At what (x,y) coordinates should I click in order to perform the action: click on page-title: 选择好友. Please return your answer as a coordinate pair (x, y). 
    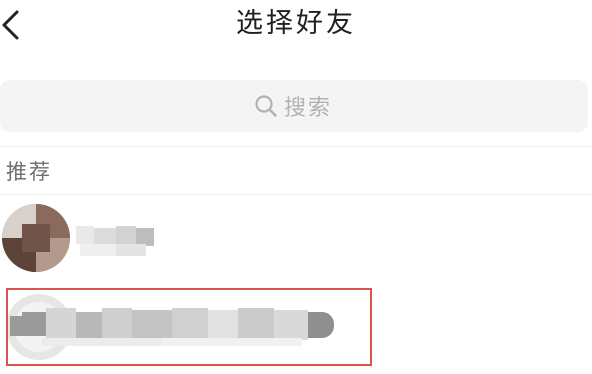
    Looking at the image, I should click on (296, 23).